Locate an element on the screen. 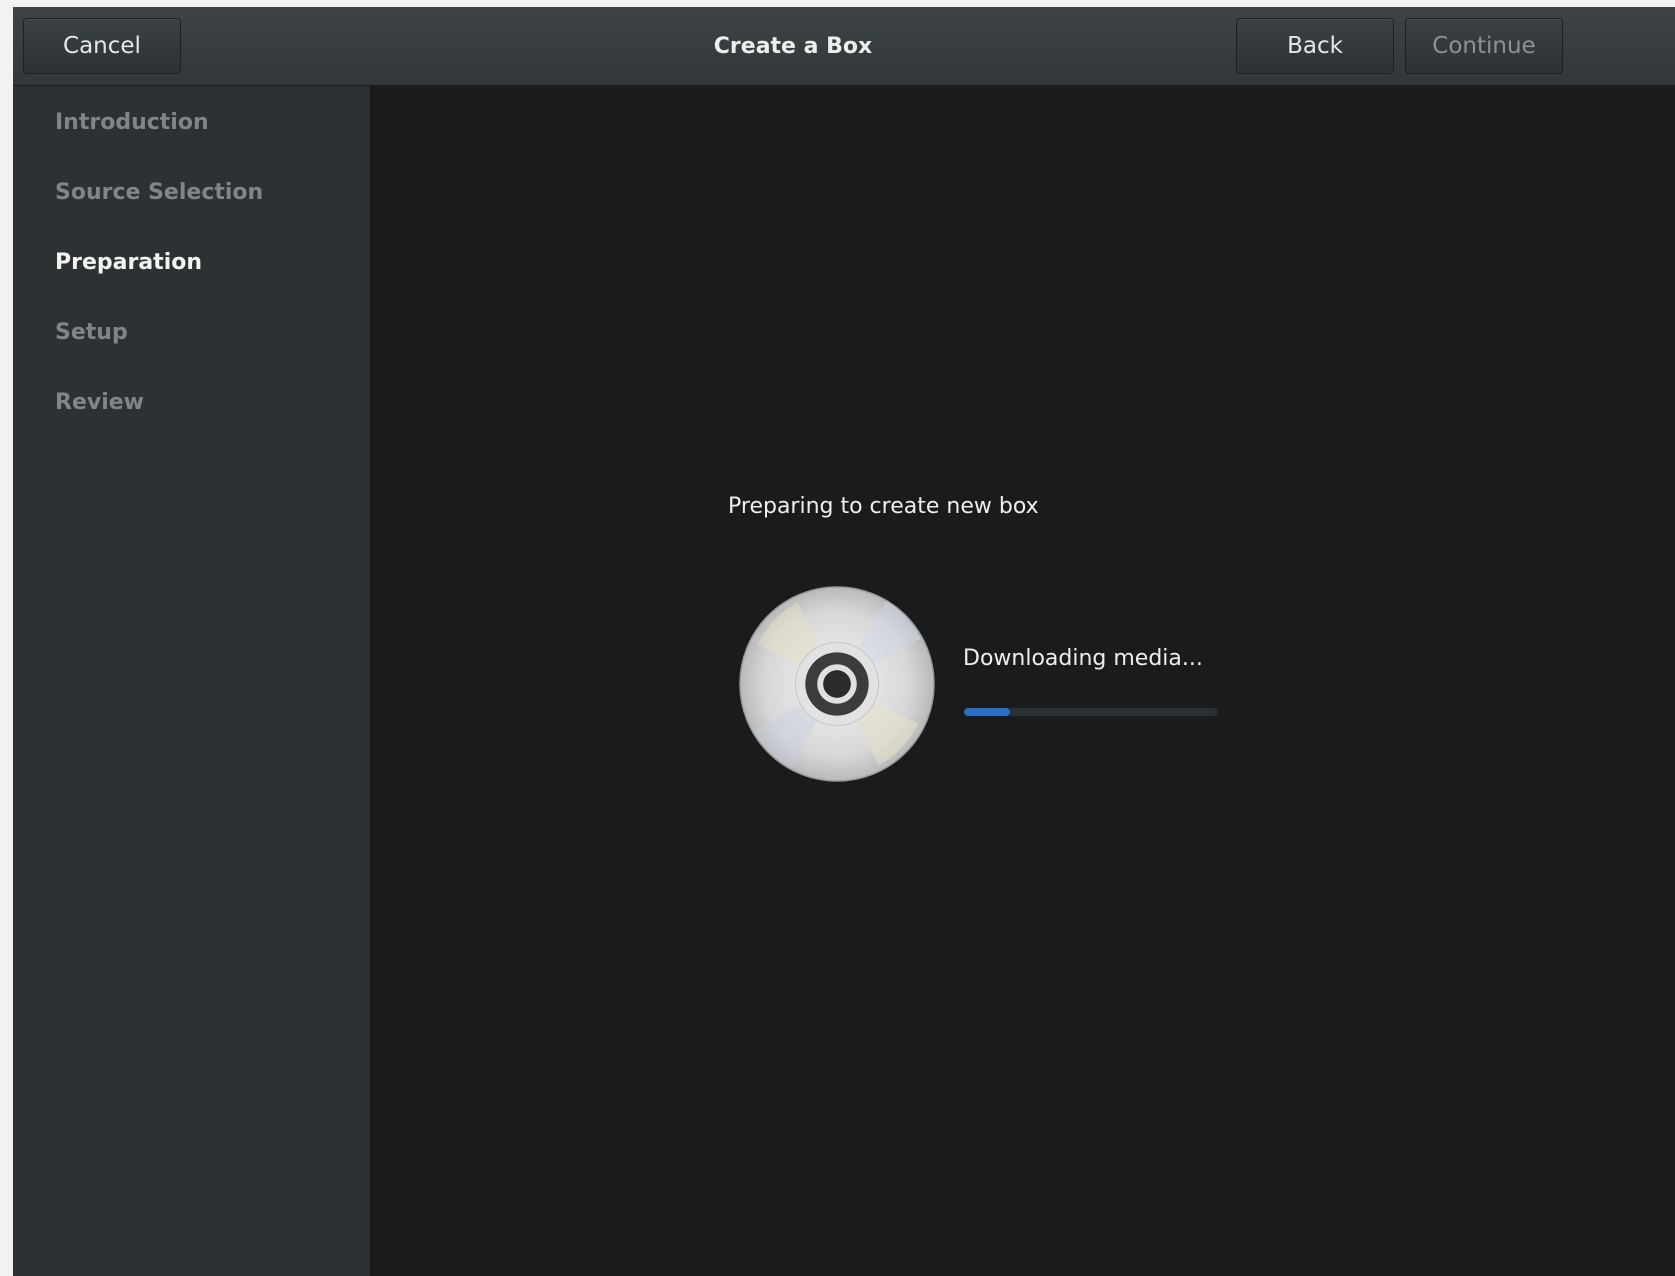  sidebar-item-review: Review is located at coordinates (99, 402).